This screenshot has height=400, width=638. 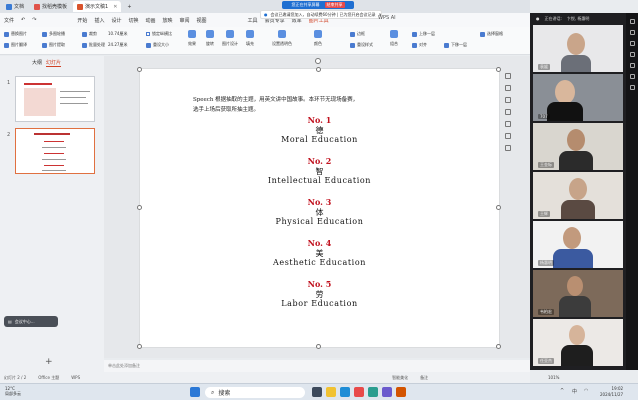 I want to click on height-field: 24.27厘米, so click(x=117, y=45).